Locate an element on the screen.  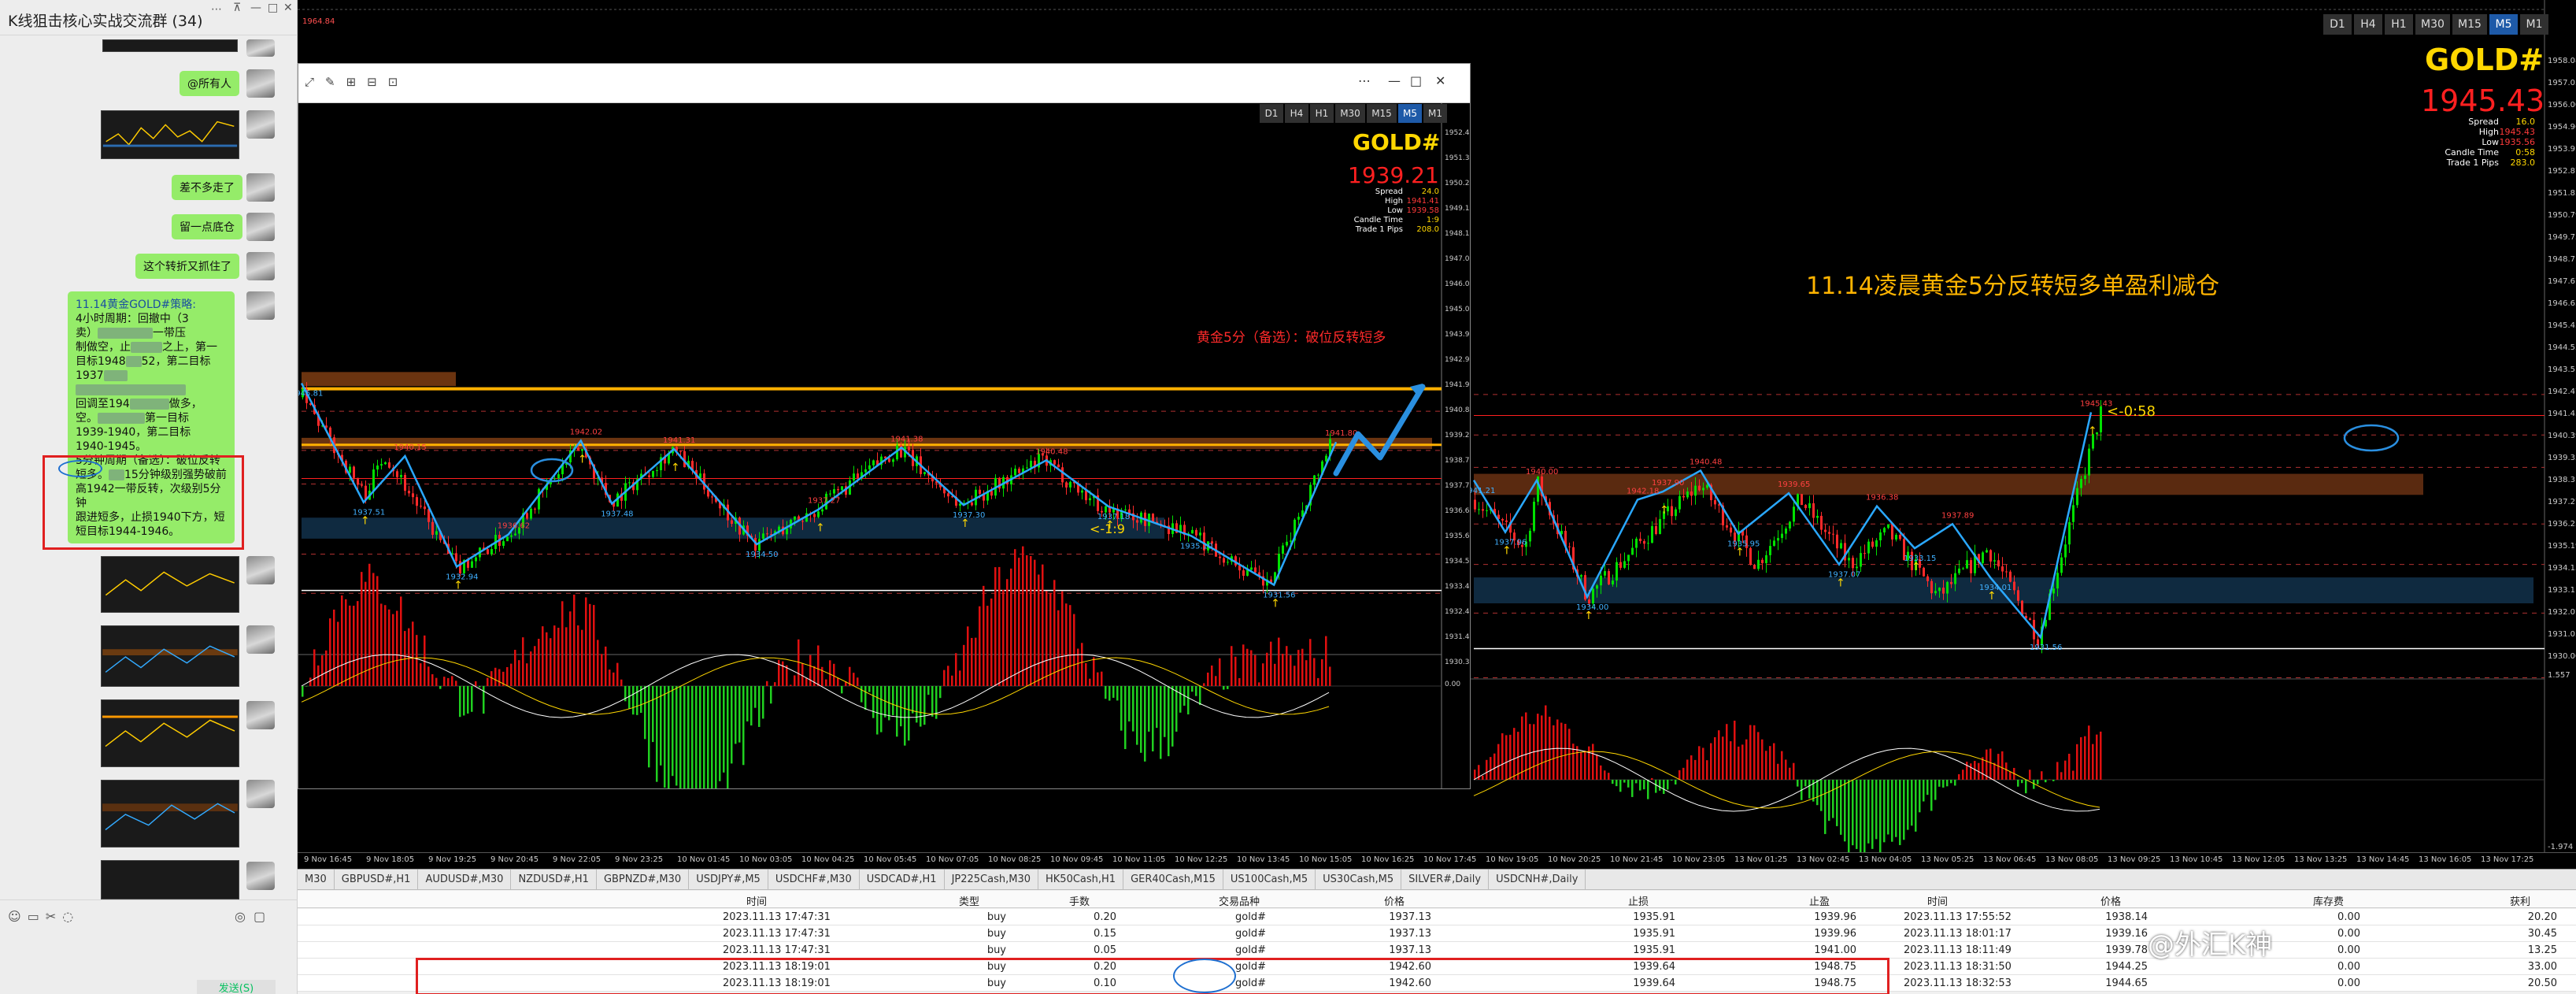
symbol-tab: M30 is located at coordinates (316, 879).